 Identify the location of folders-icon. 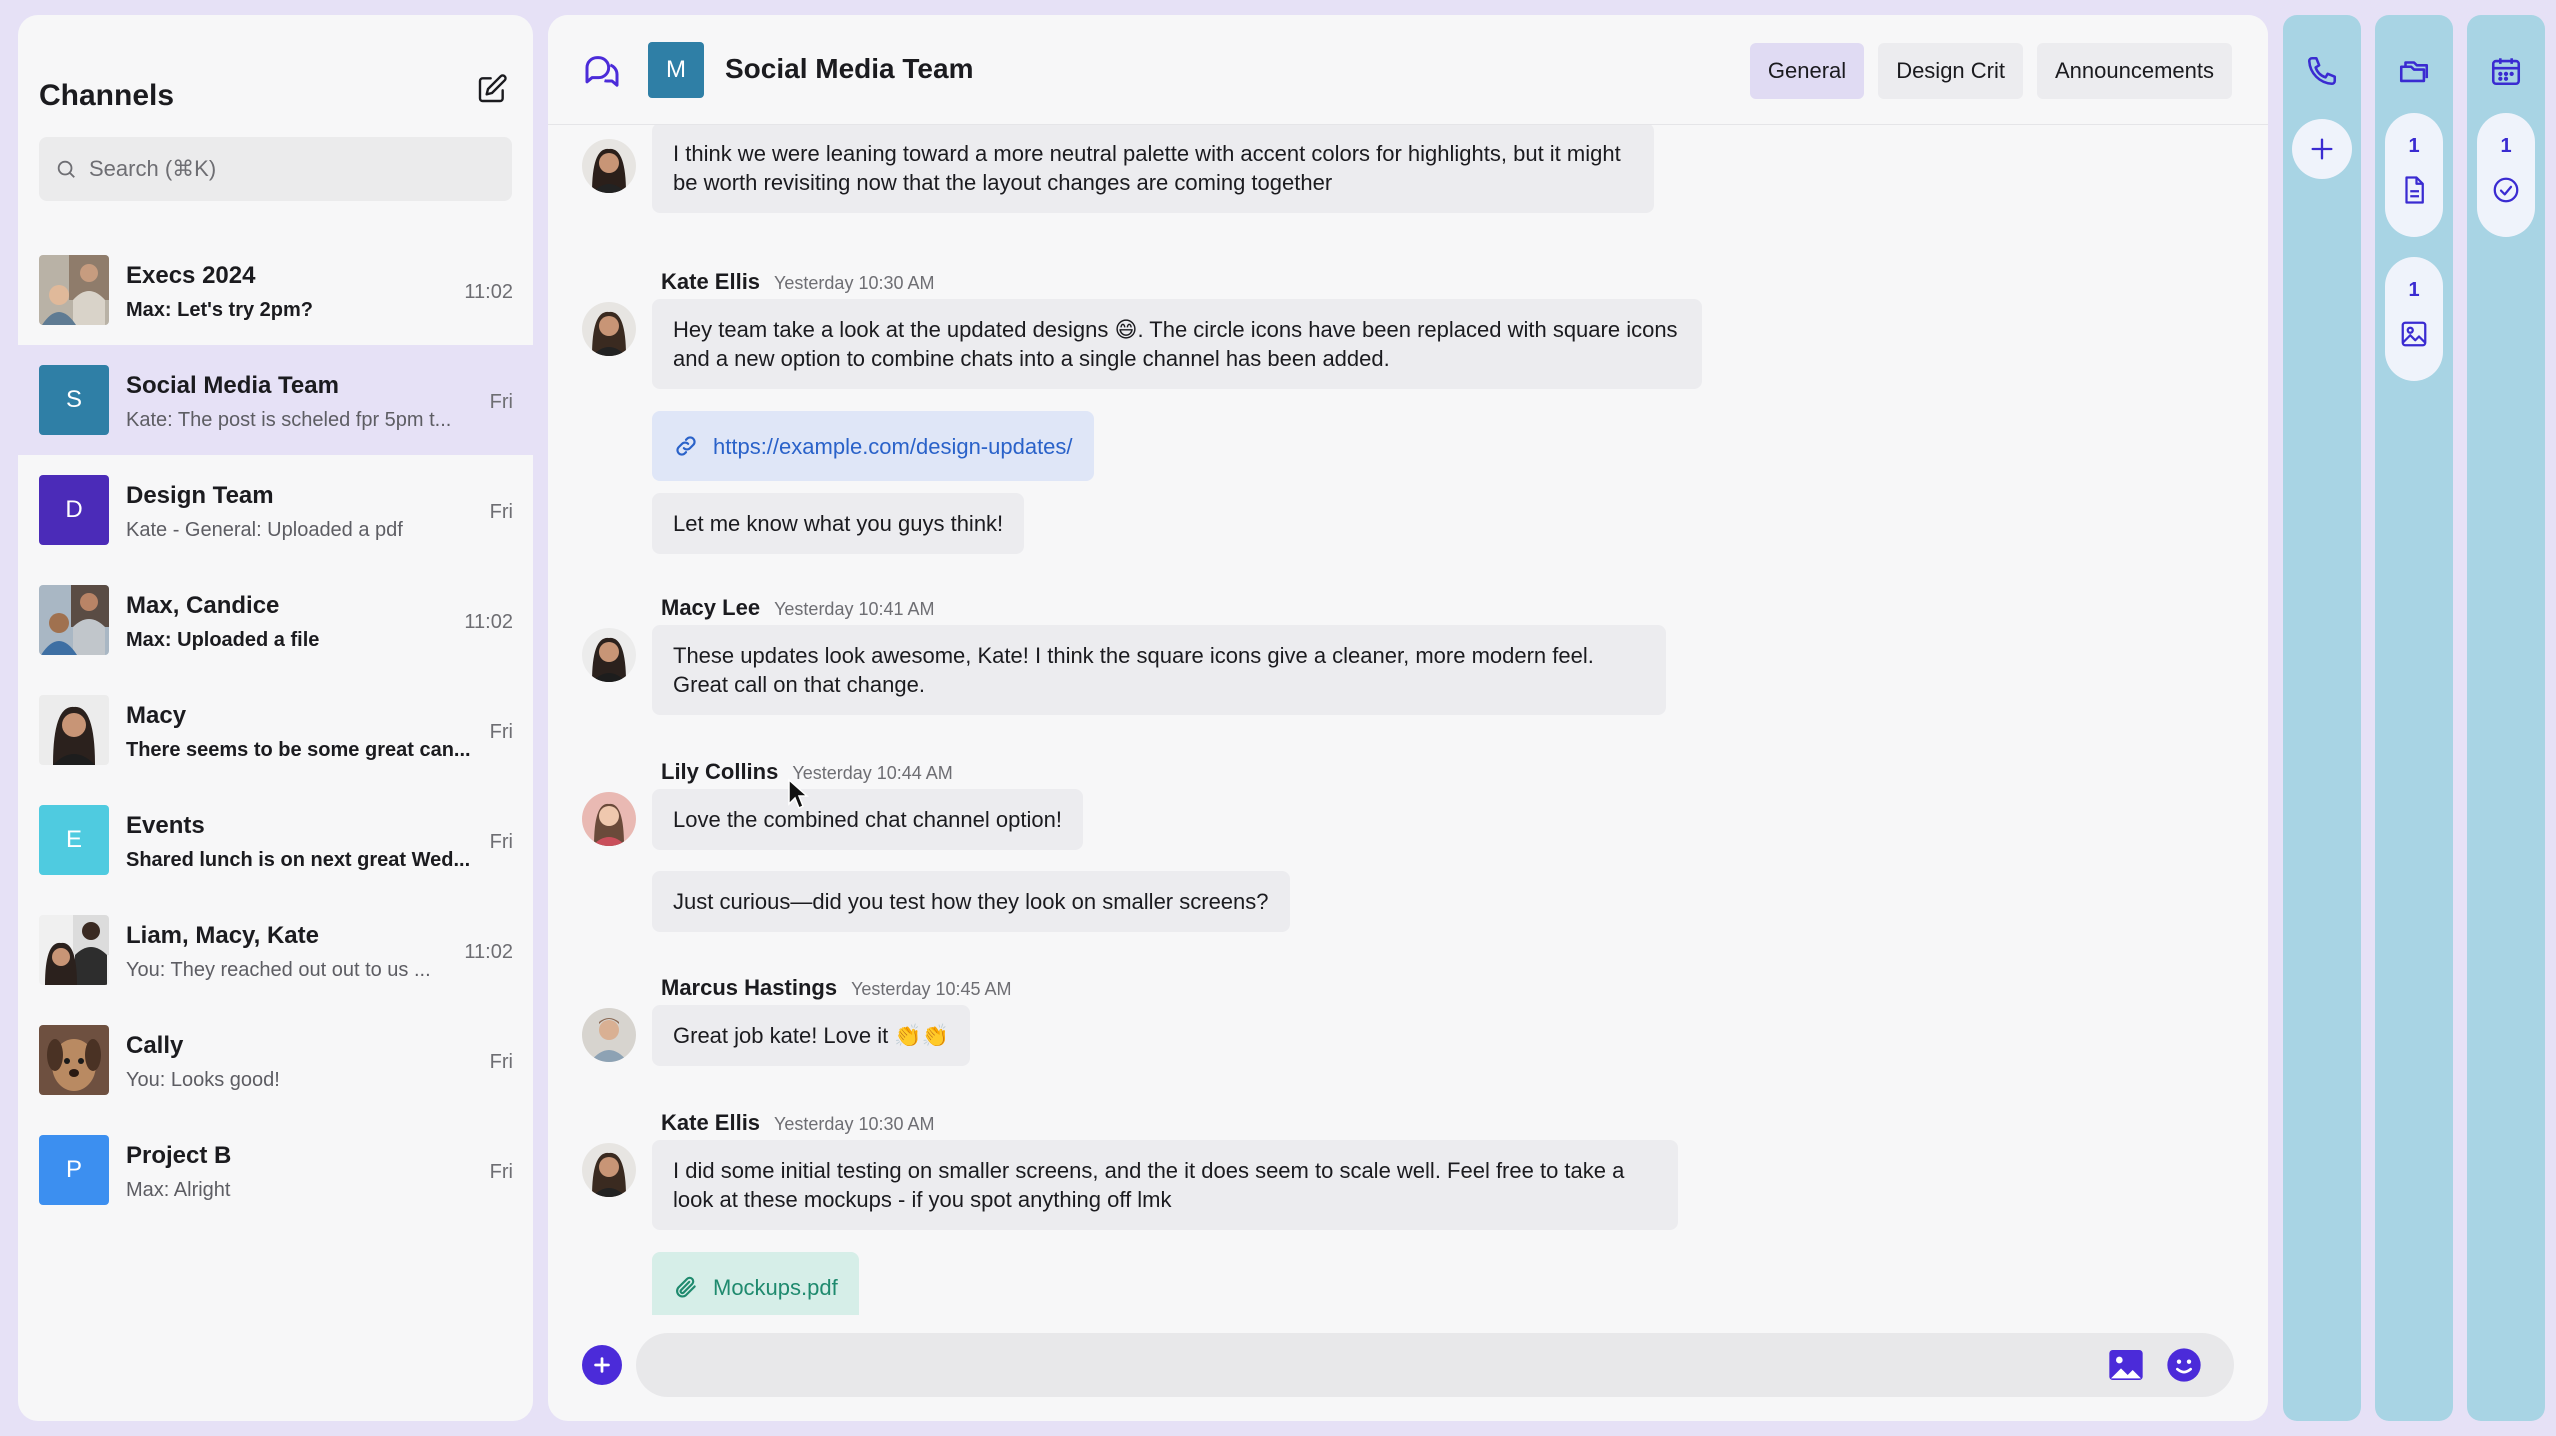
(2414, 71).